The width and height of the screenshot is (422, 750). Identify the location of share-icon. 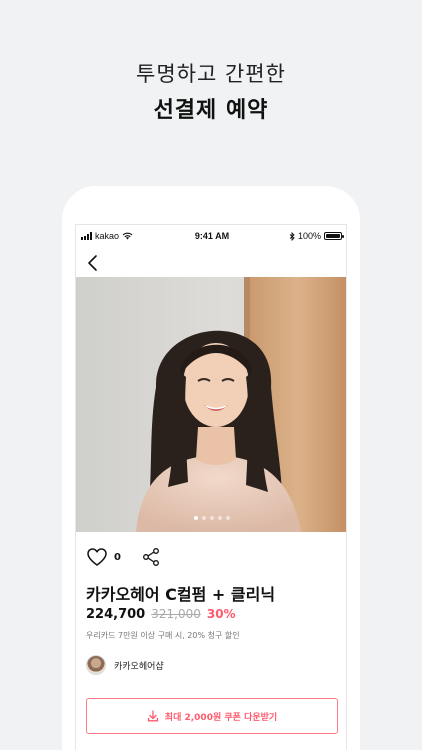
(151, 557).